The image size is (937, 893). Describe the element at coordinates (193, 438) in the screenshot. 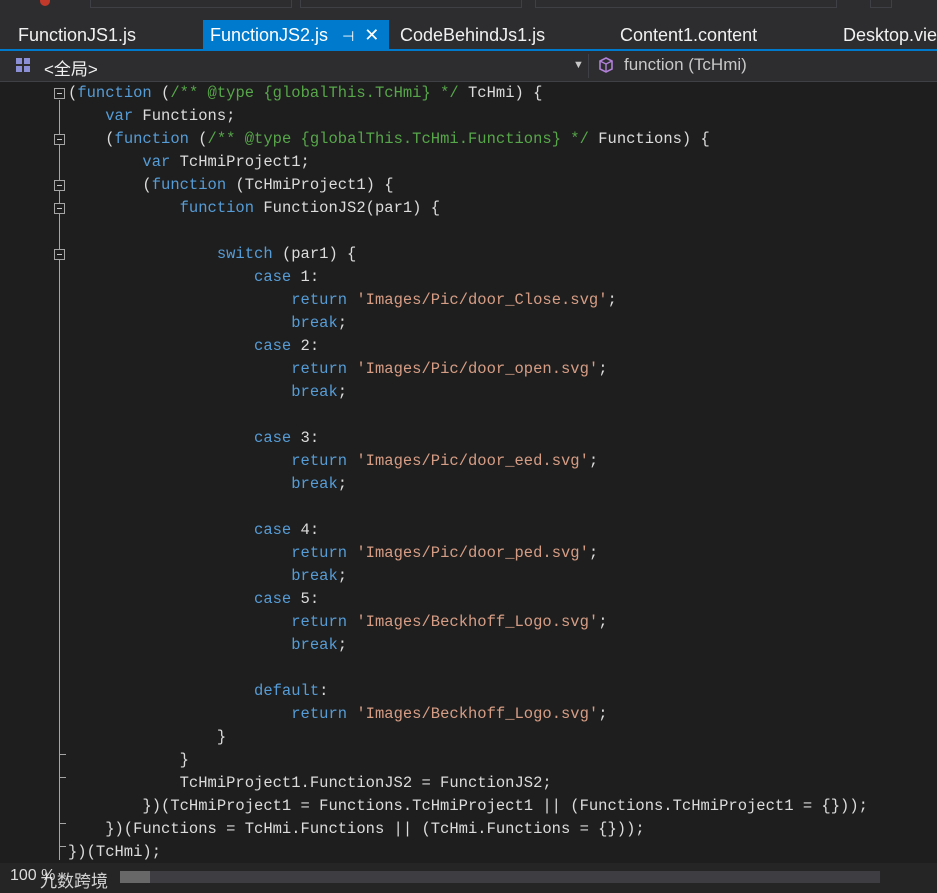

I see `code-line: case 3:` at that location.